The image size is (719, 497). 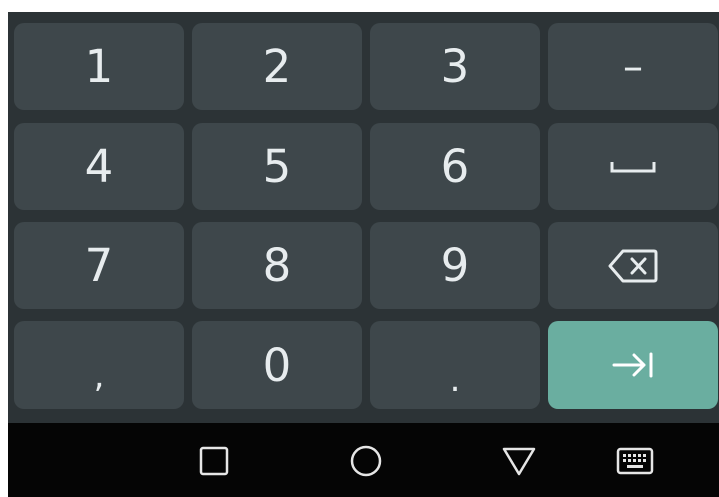 I want to click on key-comma-label: ,, so click(x=99, y=376).